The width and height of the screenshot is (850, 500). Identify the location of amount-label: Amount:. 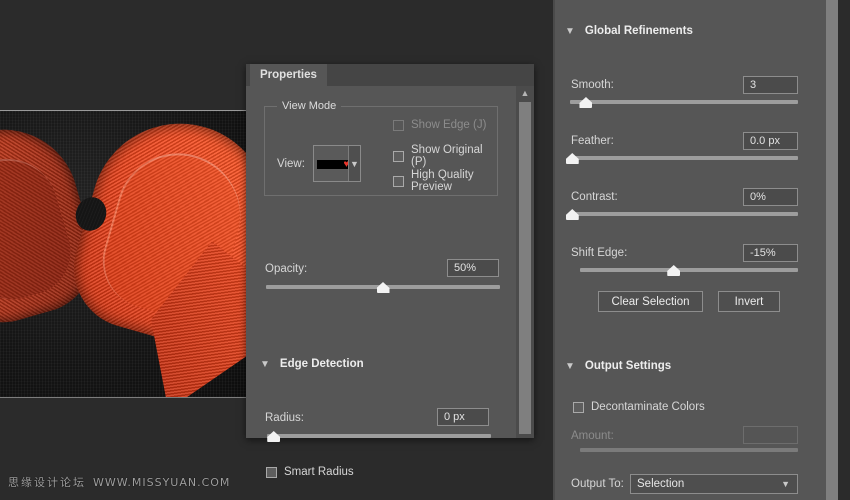
(592, 436).